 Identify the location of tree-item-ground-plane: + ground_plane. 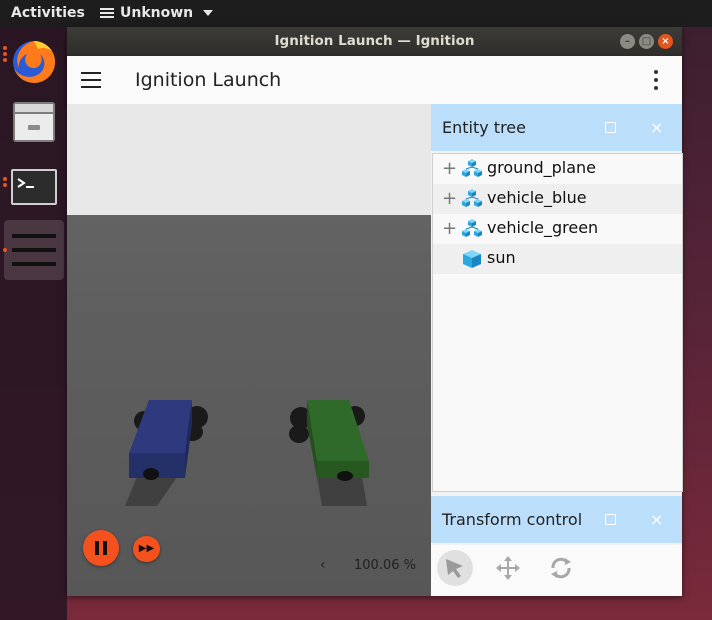
(557, 169).